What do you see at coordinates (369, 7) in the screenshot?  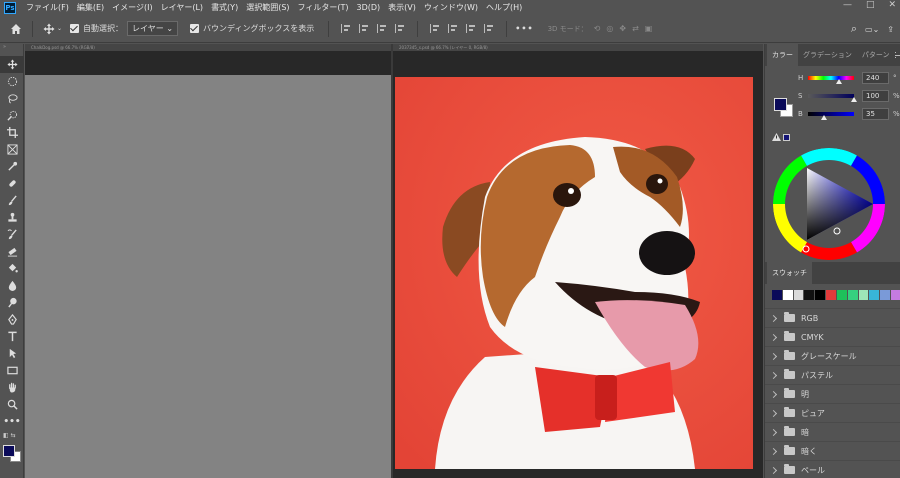 I see `menu-3d: 3D(D)` at bounding box center [369, 7].